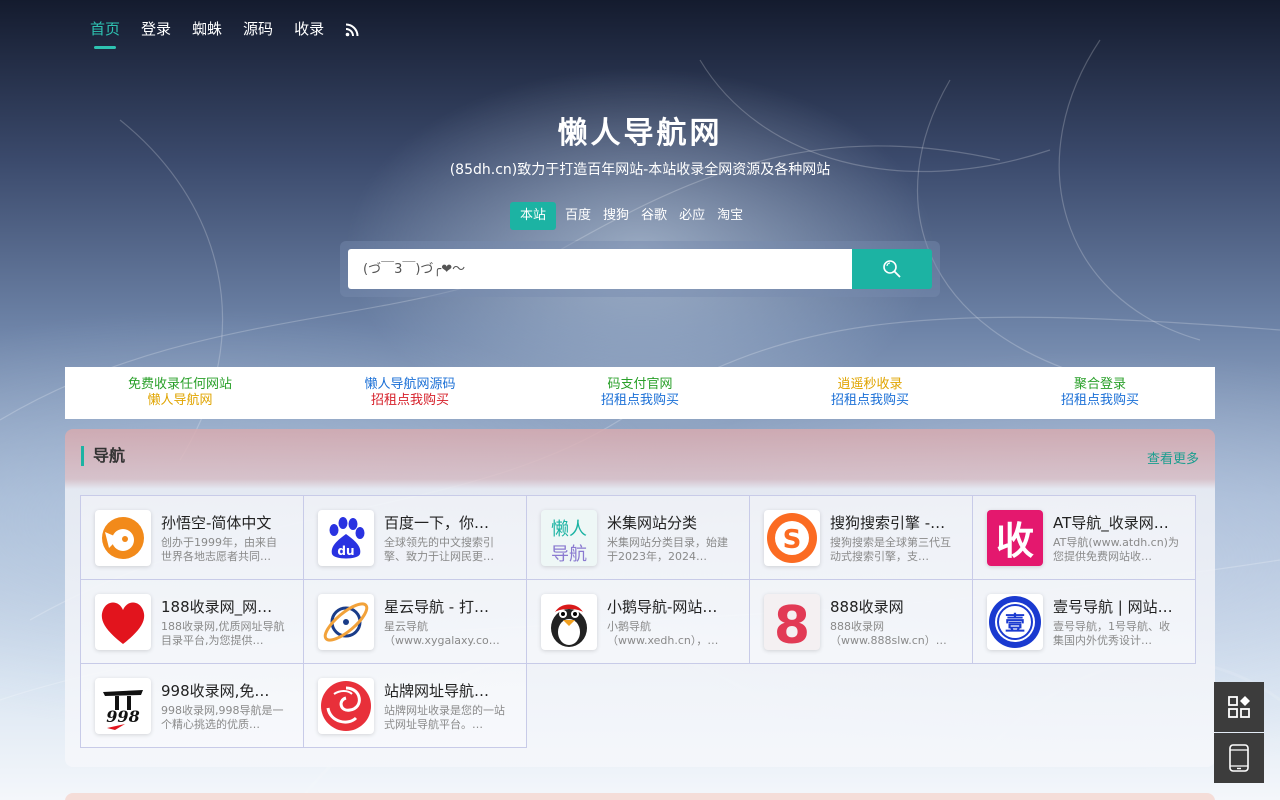  I want to click on ad-item: 懒人导航网源码 招租点我购买, so click(410, 393).